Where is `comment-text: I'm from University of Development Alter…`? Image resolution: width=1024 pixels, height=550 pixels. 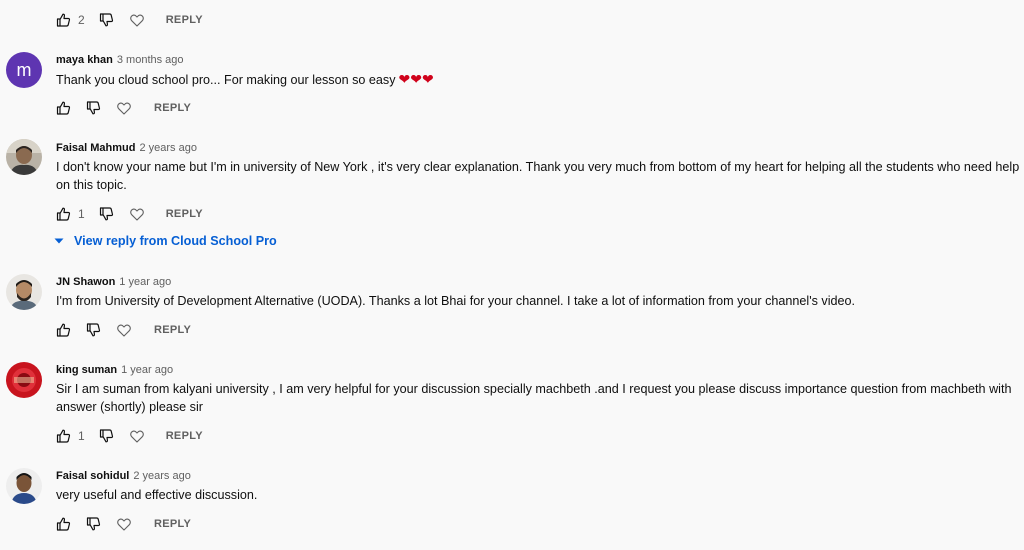 comment-text: I'm from University of Development Alter… is located at coordinates (456, 301).